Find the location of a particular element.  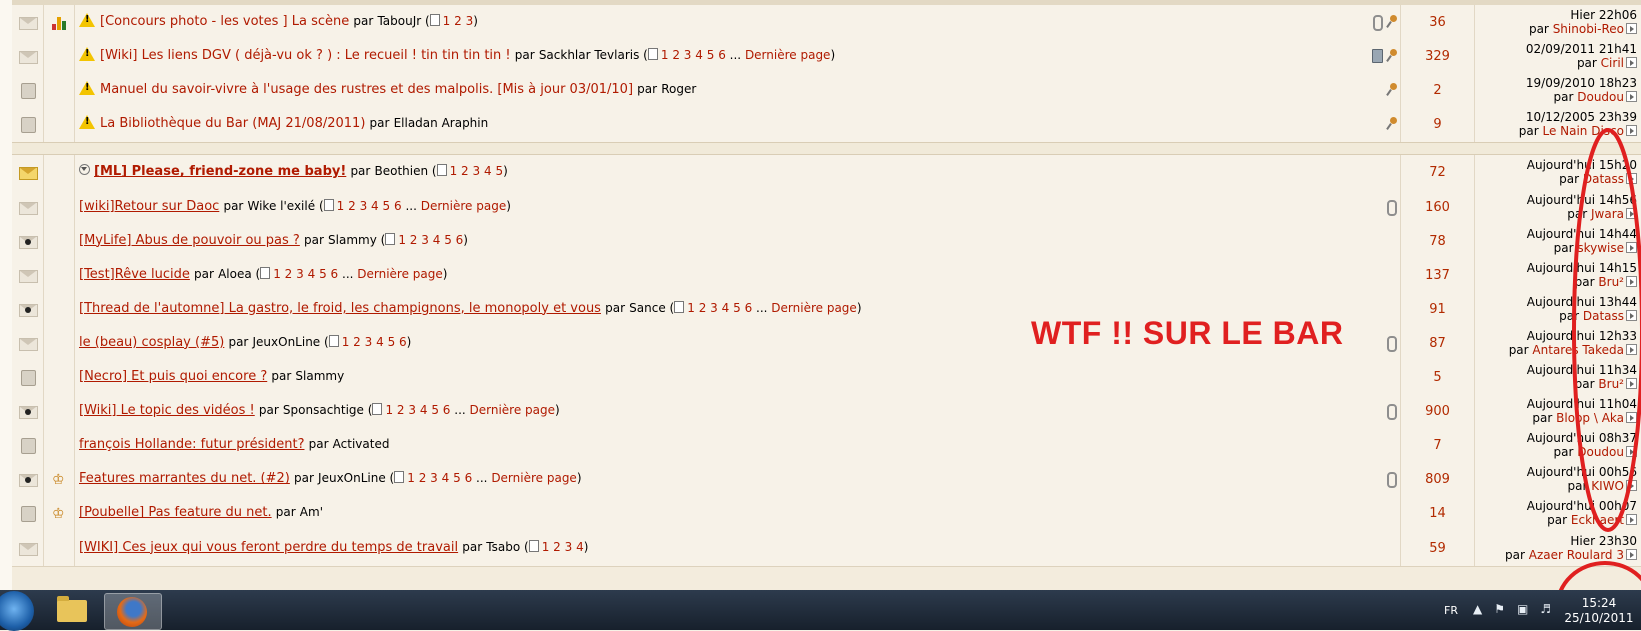

reply-count: 9 is located at coordinates (1437, 125).